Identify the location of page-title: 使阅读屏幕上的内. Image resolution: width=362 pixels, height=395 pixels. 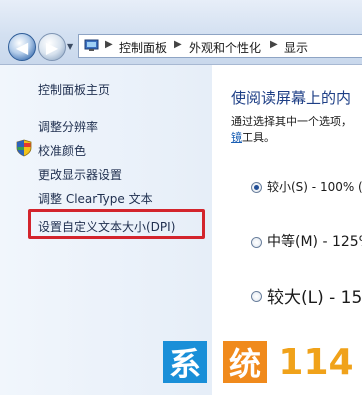
(291, 98).